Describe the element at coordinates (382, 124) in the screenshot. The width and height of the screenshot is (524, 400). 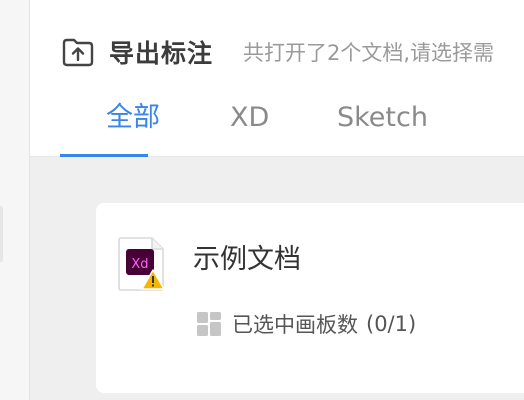
I see `tab-sketch: Sketch` at that location.